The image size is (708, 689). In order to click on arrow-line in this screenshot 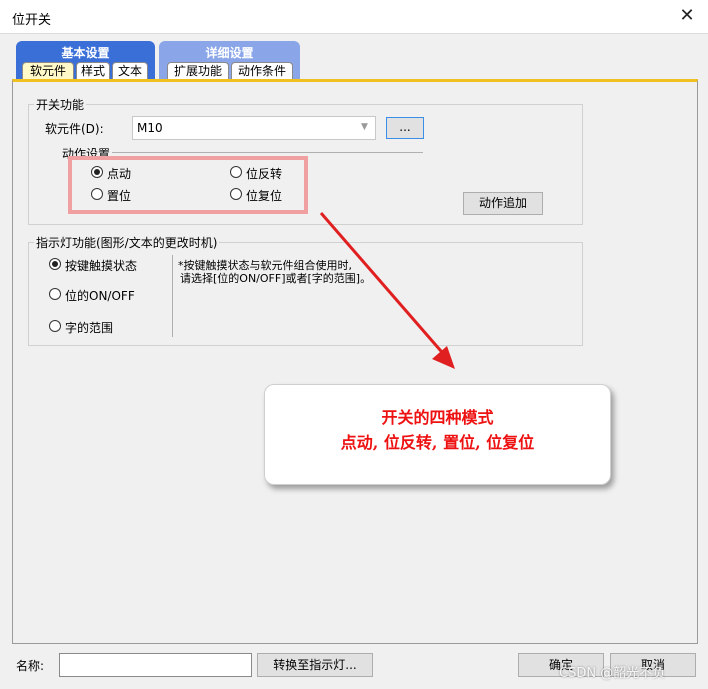, I will do `click(384, 285)`.